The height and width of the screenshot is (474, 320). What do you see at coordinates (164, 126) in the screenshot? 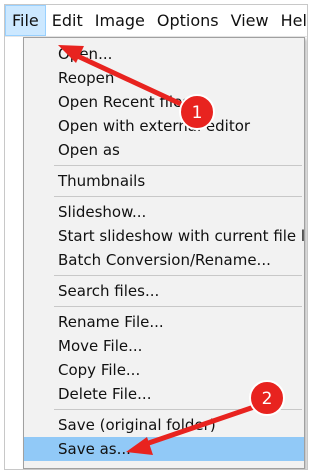
I see `menu-item-open-with-external-editor: Open with external editor` at bounding box center [164, 126].